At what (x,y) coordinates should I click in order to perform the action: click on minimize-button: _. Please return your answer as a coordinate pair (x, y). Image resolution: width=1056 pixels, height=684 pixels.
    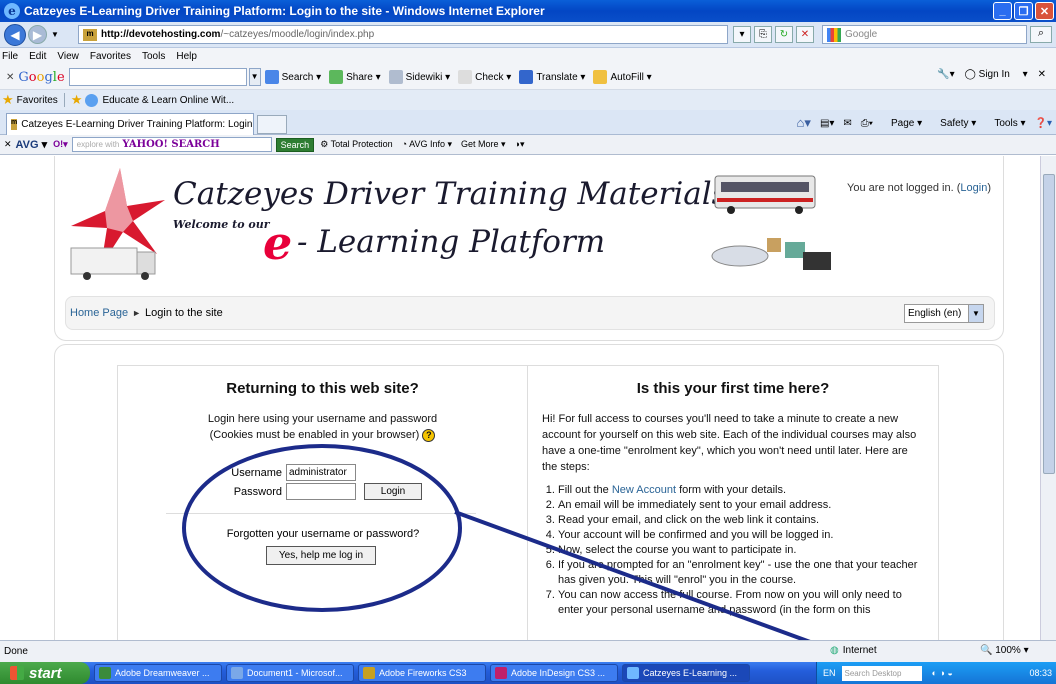
    Looking at the image, I should click on (1002, 11).